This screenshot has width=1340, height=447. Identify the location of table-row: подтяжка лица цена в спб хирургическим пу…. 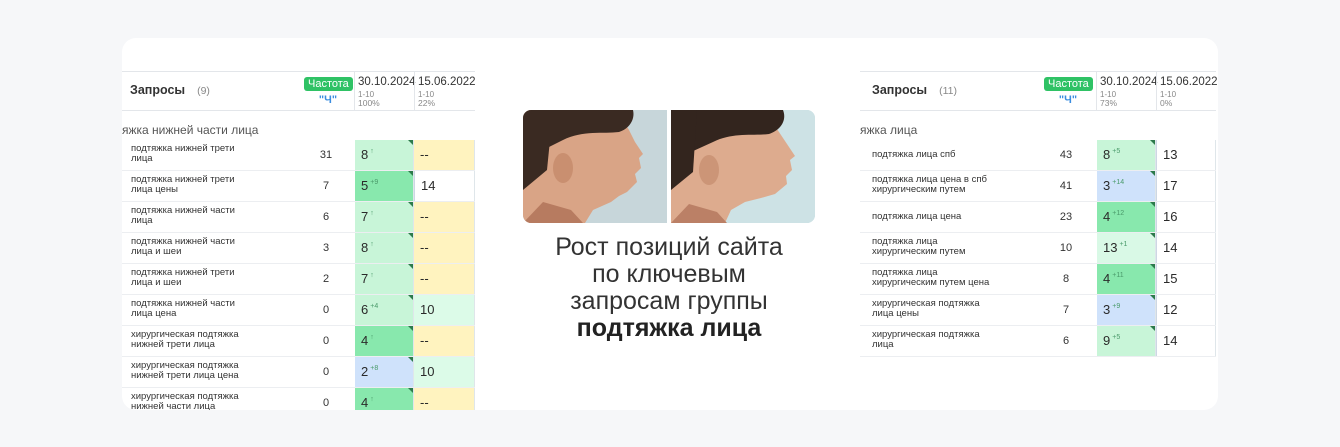
(1038, 186).